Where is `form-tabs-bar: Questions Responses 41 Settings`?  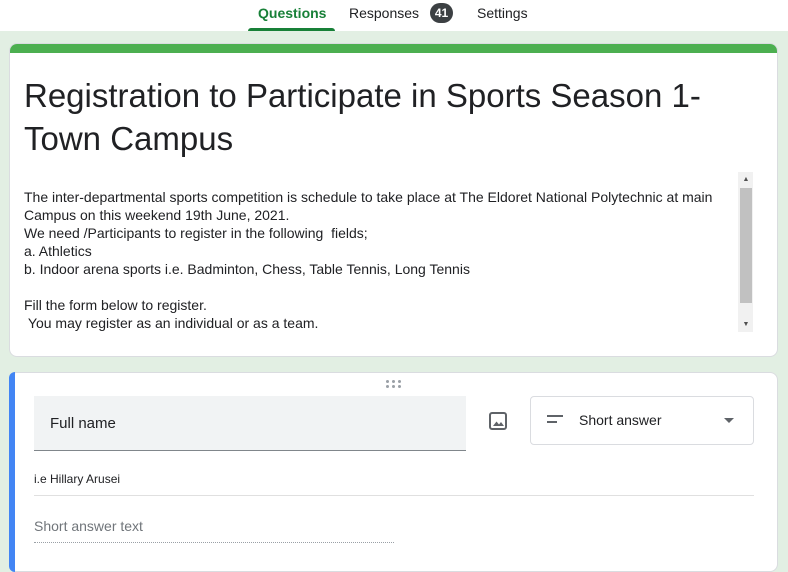
form-tabs-bar: Questions Responses 41 Settings is located at coordinates (394, 15).